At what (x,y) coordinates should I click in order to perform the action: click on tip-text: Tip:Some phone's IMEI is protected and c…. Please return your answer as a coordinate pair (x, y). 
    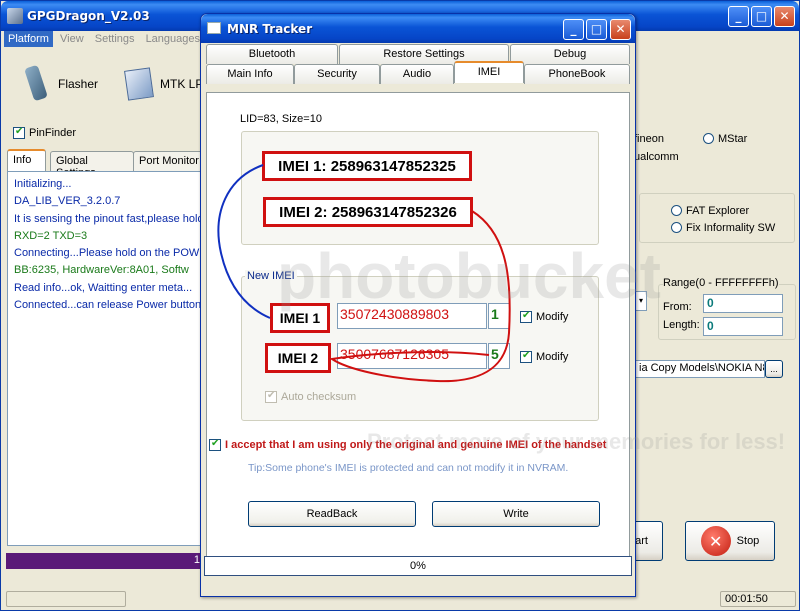
    Looking at the image, I should click on (408, 468).